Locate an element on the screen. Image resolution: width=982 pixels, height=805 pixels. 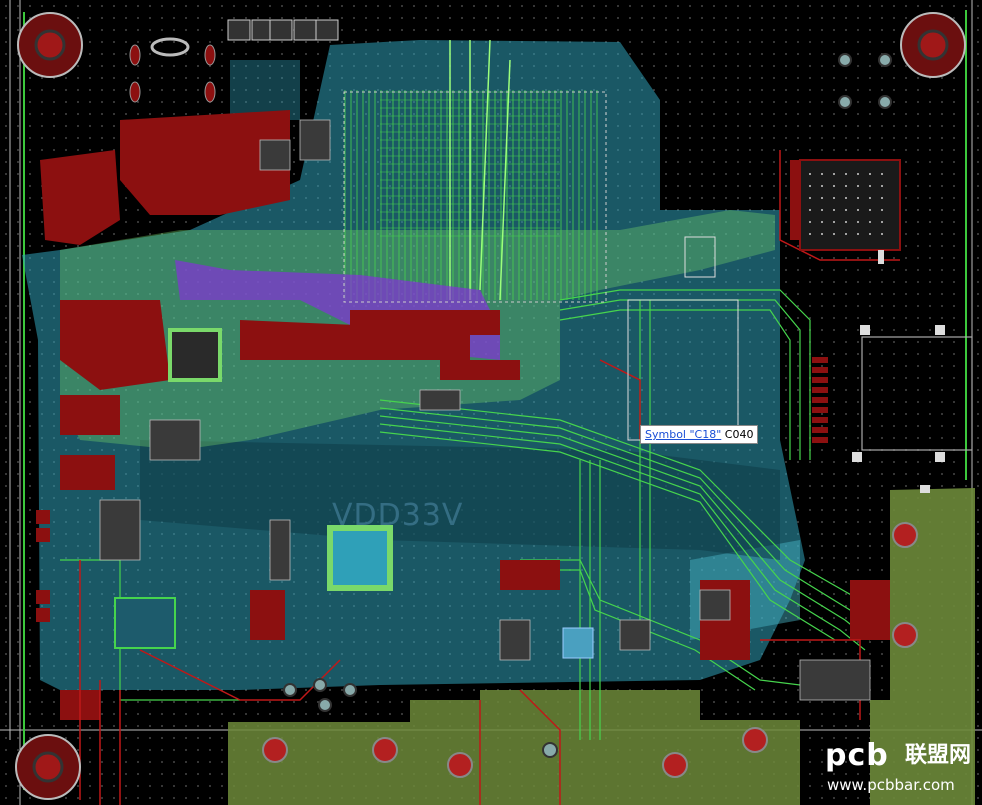
net-name-label: VDD33V is located at coordinates (398, 515).